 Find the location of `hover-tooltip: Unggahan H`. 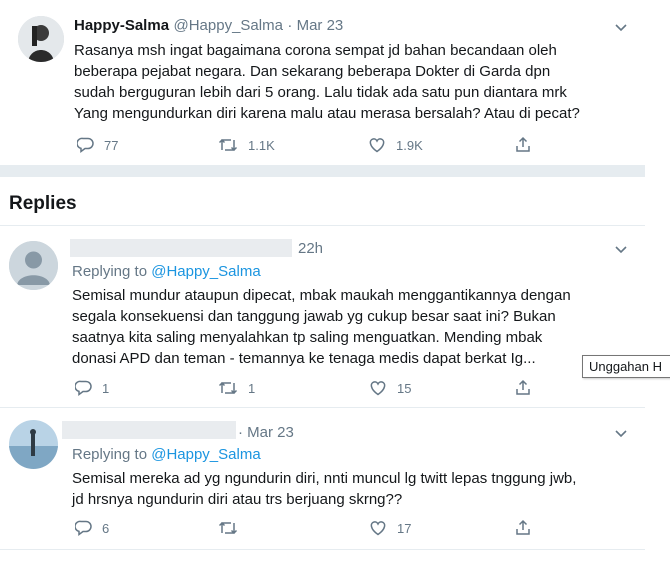

hover-tooltip: Unggahan H is located at coordinates (626, 366).